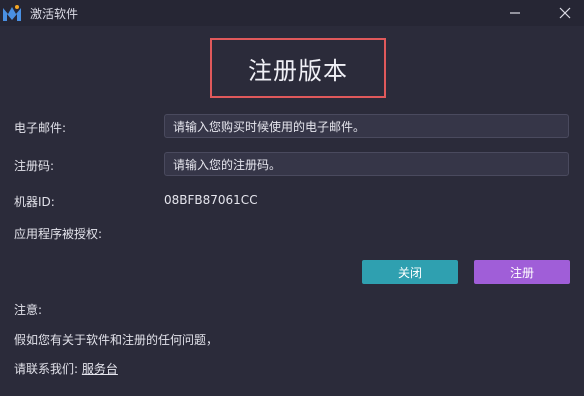 The width and height of the screenshot is (584, 396). I want to click on registration-code-field: 请输入您的注册码。, so click(366, 164).